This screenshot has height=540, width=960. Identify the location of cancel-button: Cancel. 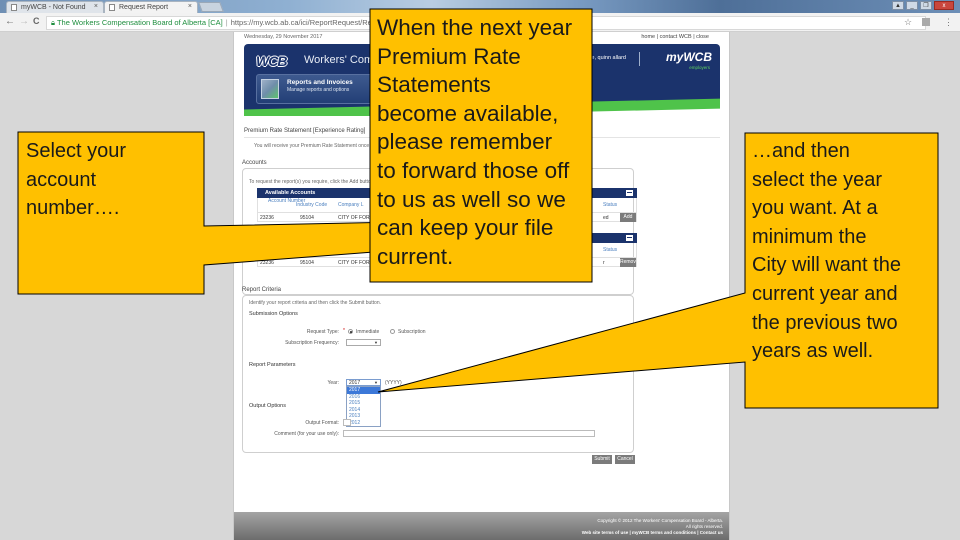
(625, 459).